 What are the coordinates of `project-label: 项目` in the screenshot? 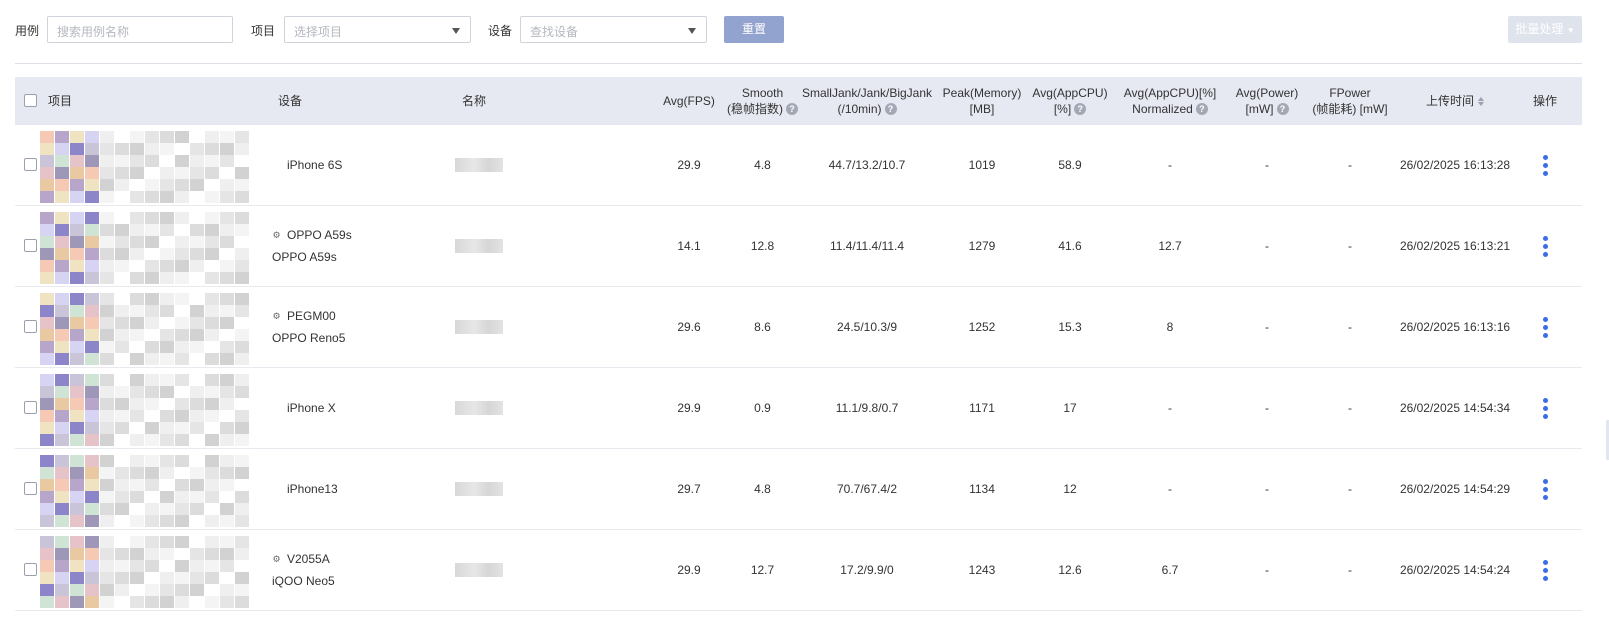 It's located at (263, 31).